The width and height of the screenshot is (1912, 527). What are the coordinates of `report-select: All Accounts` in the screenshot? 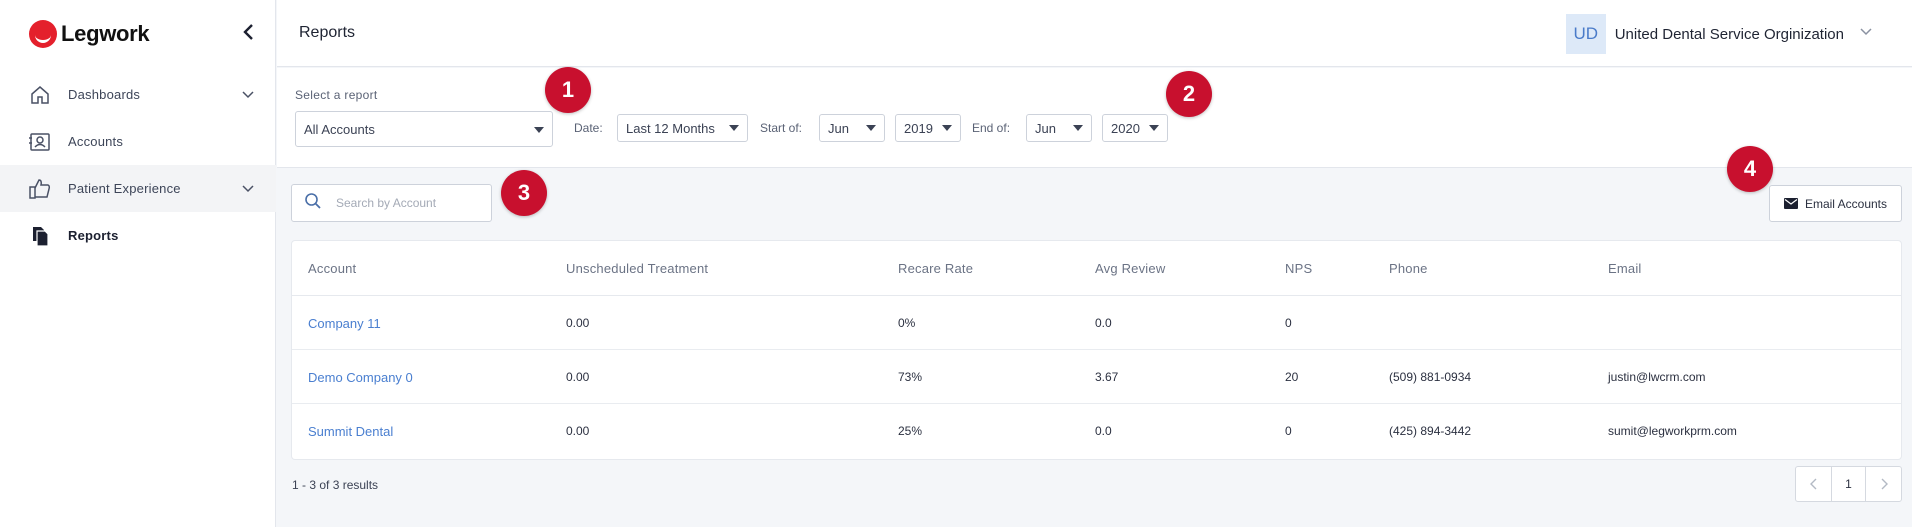 It's located at (424, 129).